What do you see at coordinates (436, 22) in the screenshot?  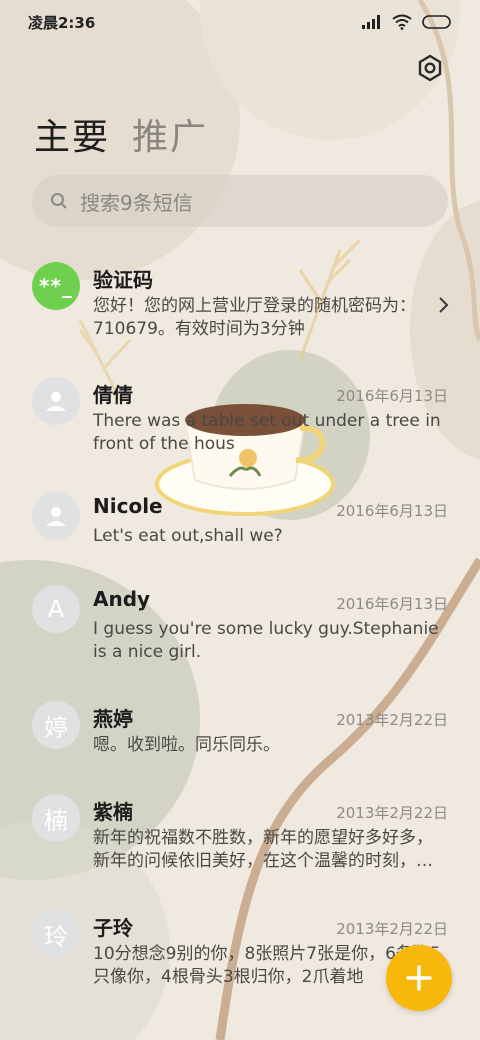 I see `battery-icon` at bounding box center [436, 22].